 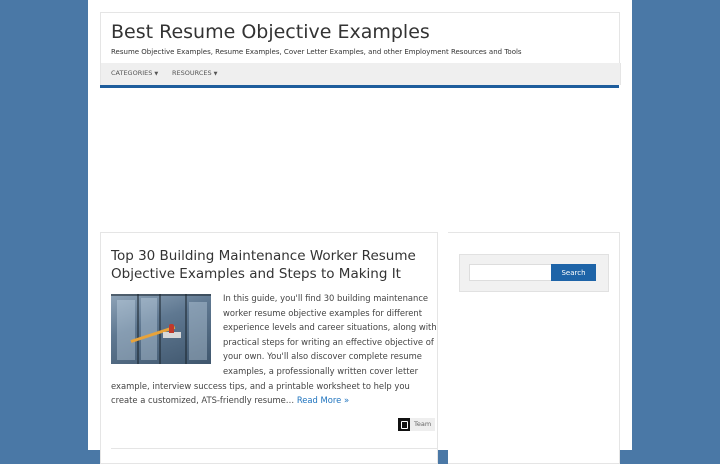 I want to click on search-button: Search, so click(x=573, y=272).